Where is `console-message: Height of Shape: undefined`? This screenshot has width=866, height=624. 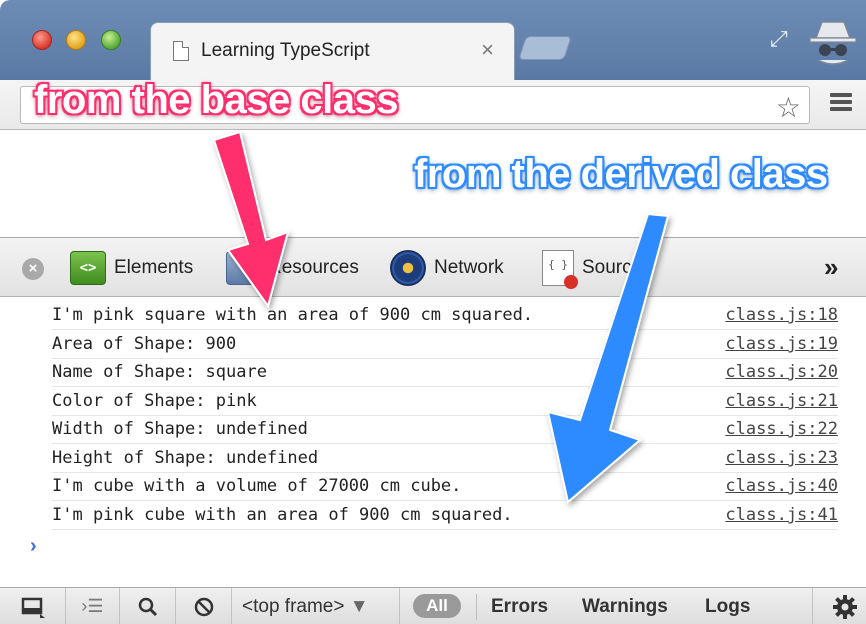 console-message: Height of Shape: undefined is located at coordinates (185, 458).